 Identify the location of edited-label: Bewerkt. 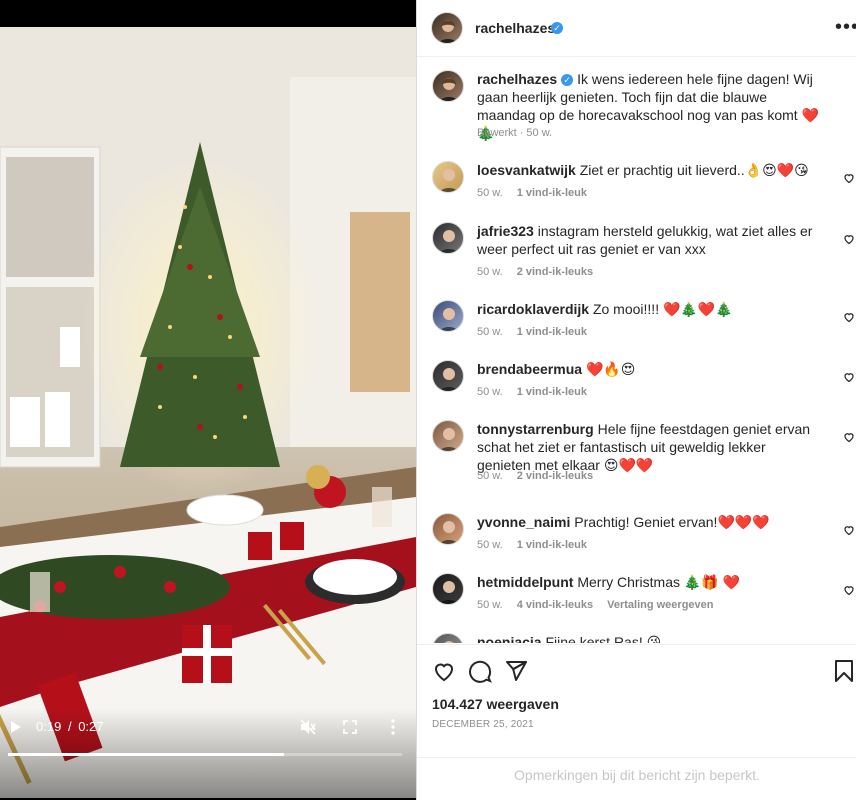
(497, 133).